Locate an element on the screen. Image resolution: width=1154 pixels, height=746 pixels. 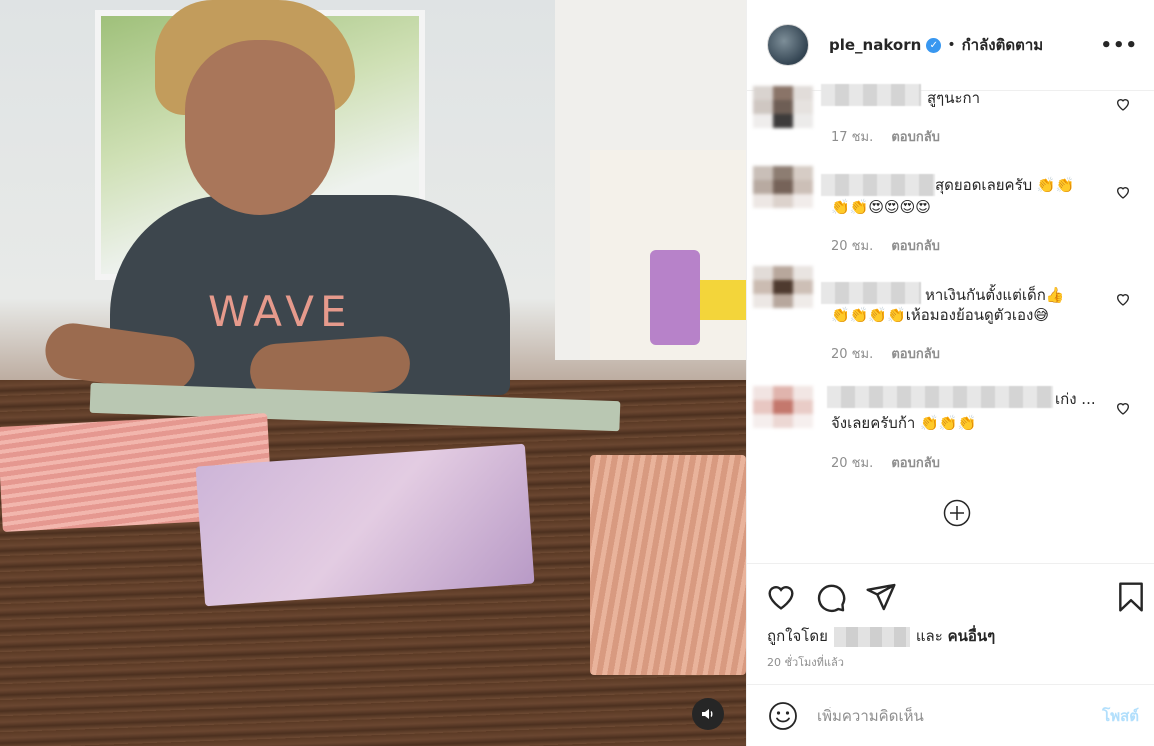
post-timestamp: 20 ชั่วโมงที่แล้ว is located at coordinates (805, 662).